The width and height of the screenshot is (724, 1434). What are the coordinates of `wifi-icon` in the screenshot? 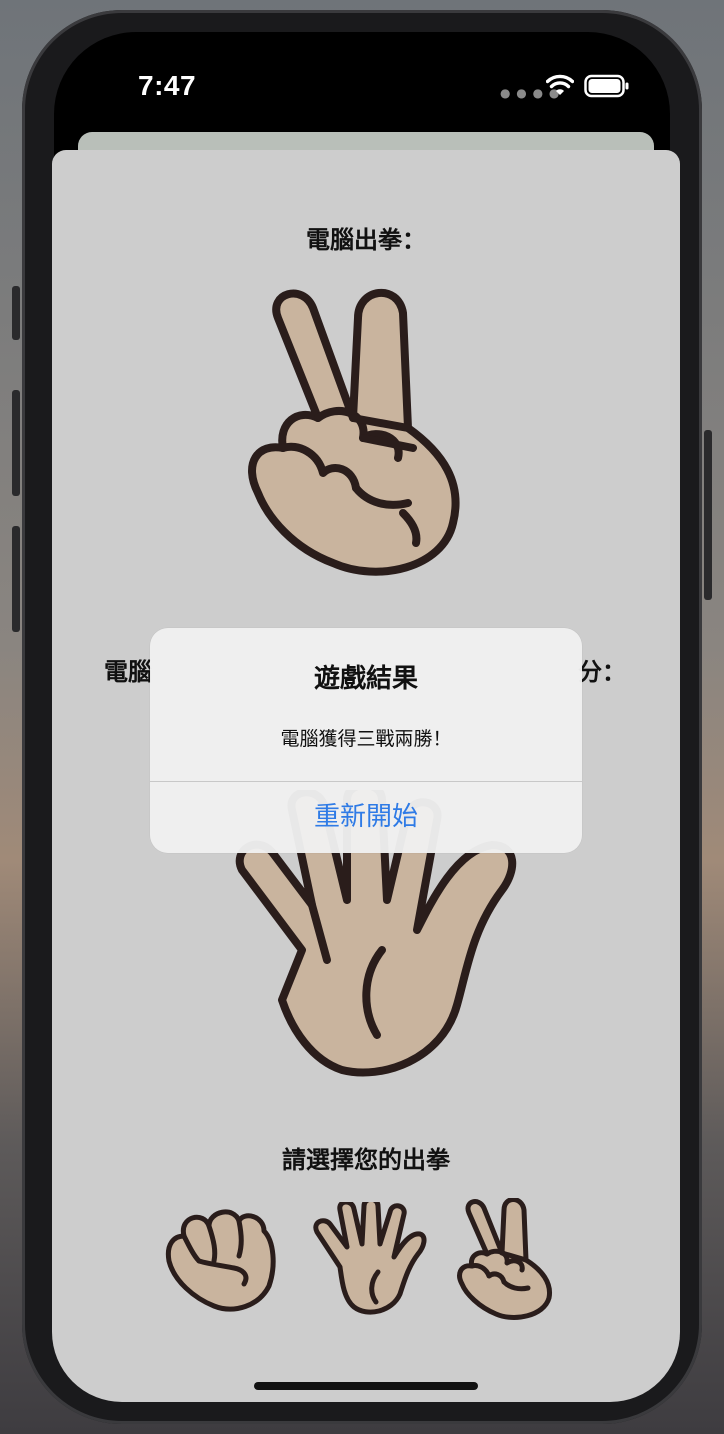 It's located at (560, 84).